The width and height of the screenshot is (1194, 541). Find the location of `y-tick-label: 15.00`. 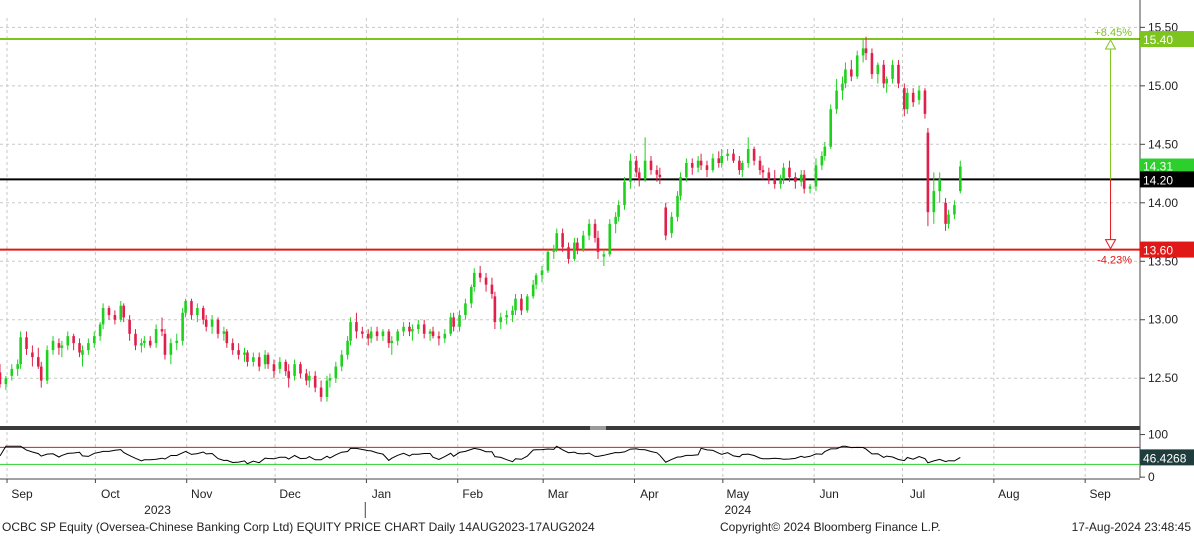

y-tick-label: 15.00 is located at coordinates (1163, 86).